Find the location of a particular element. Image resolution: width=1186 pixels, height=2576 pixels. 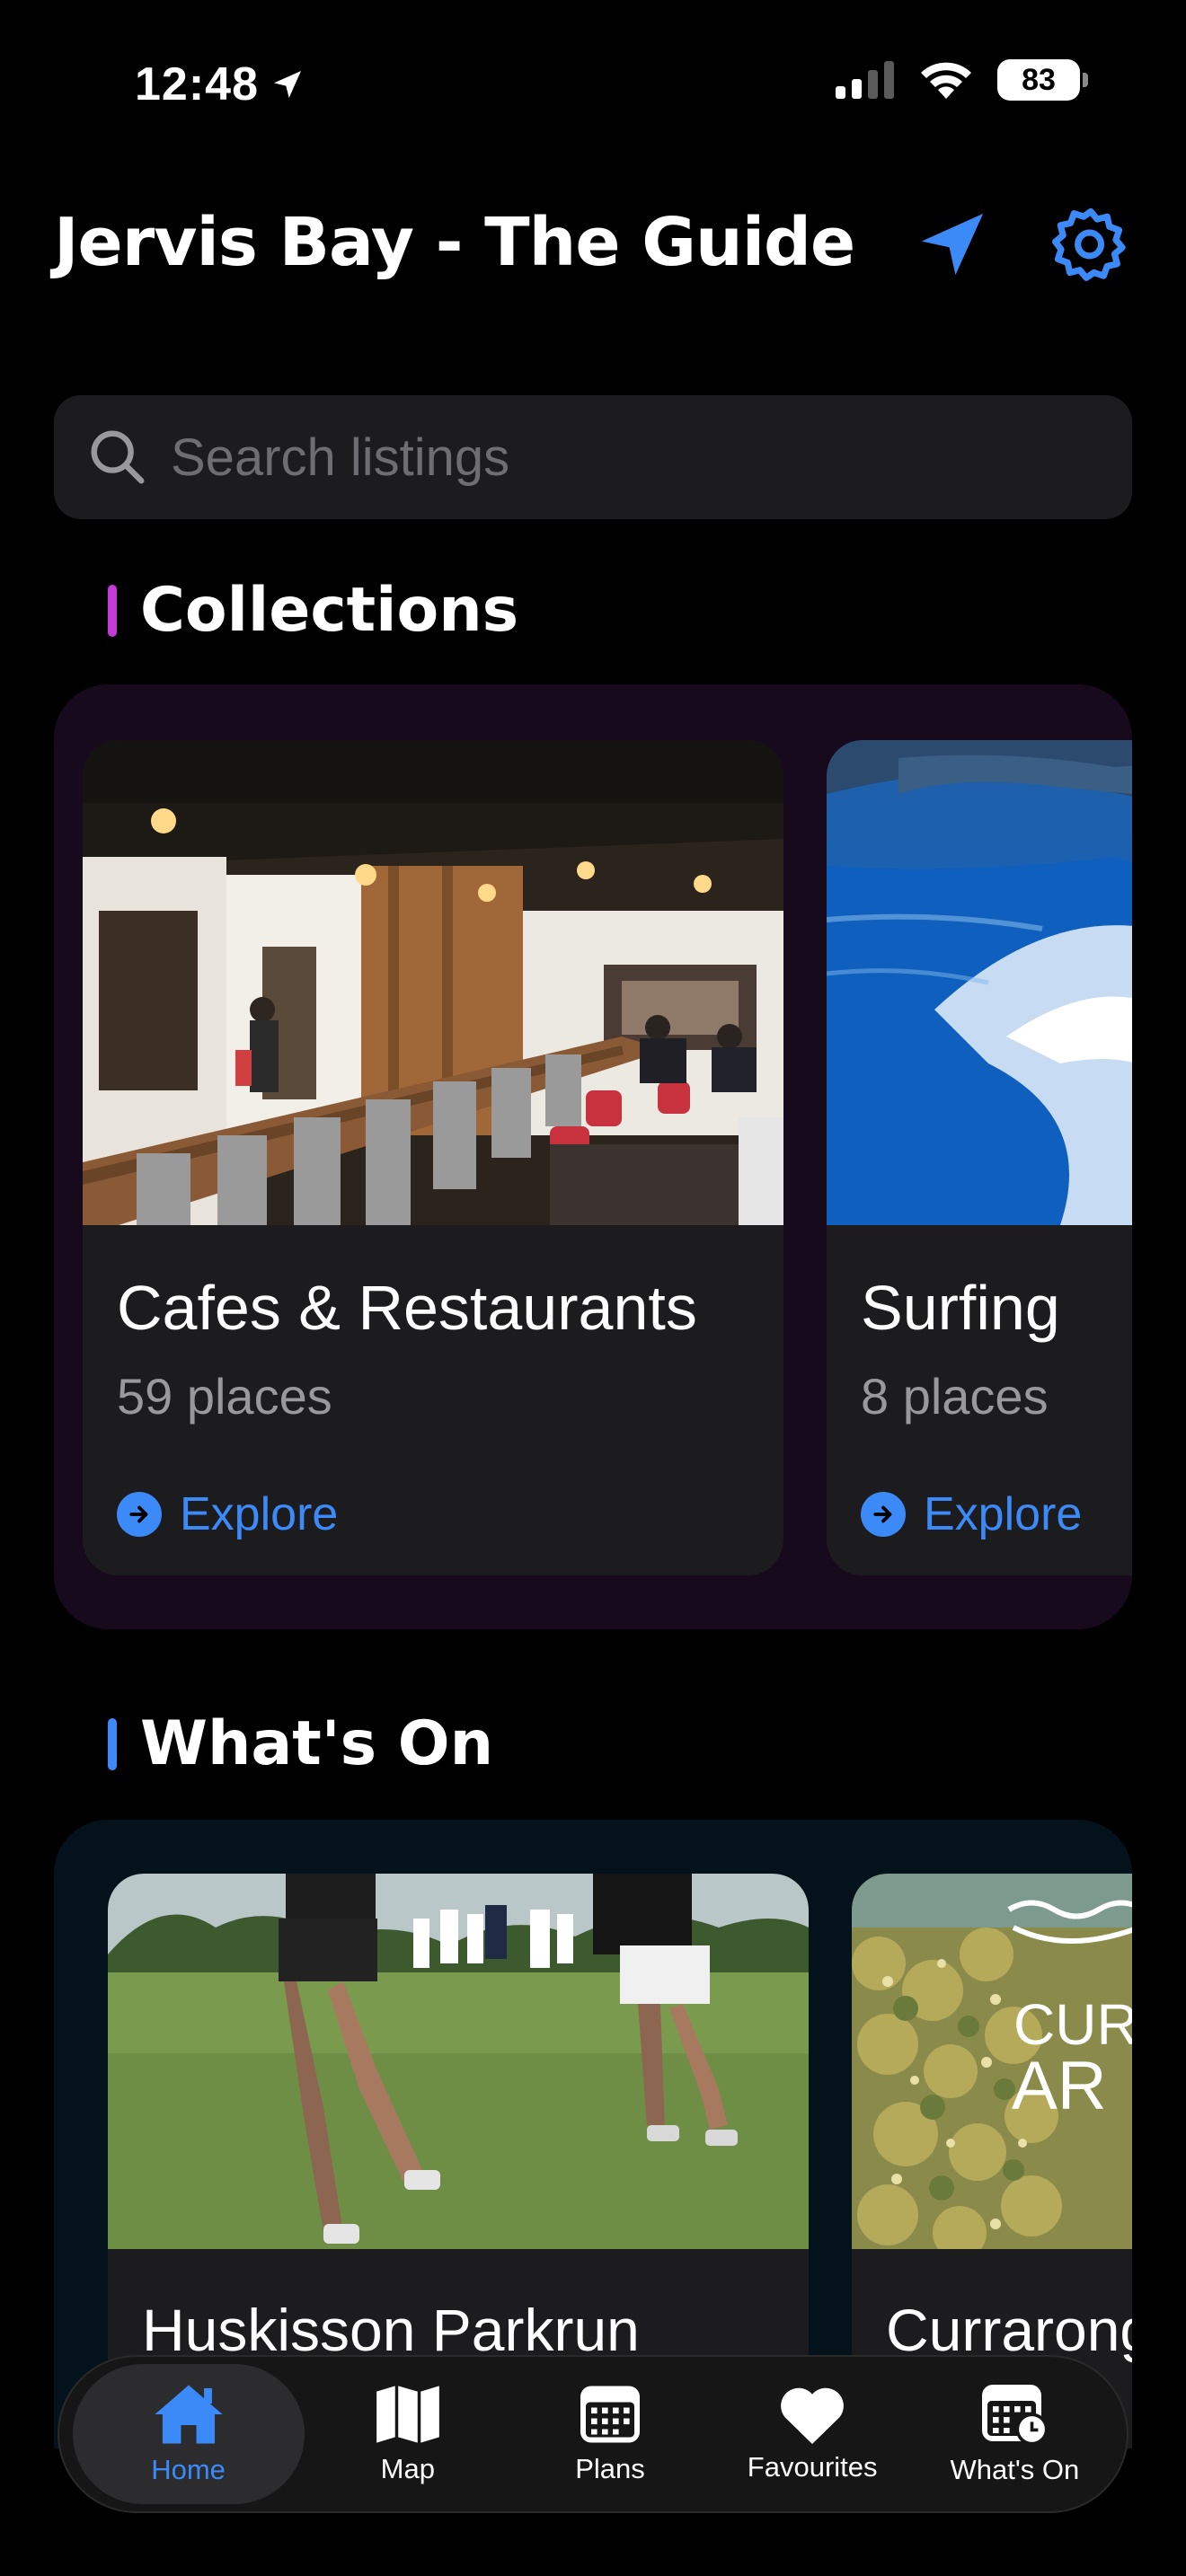

tab-bar: Home Map Plans Favourites What's On is located at coordinates (593, 2434).